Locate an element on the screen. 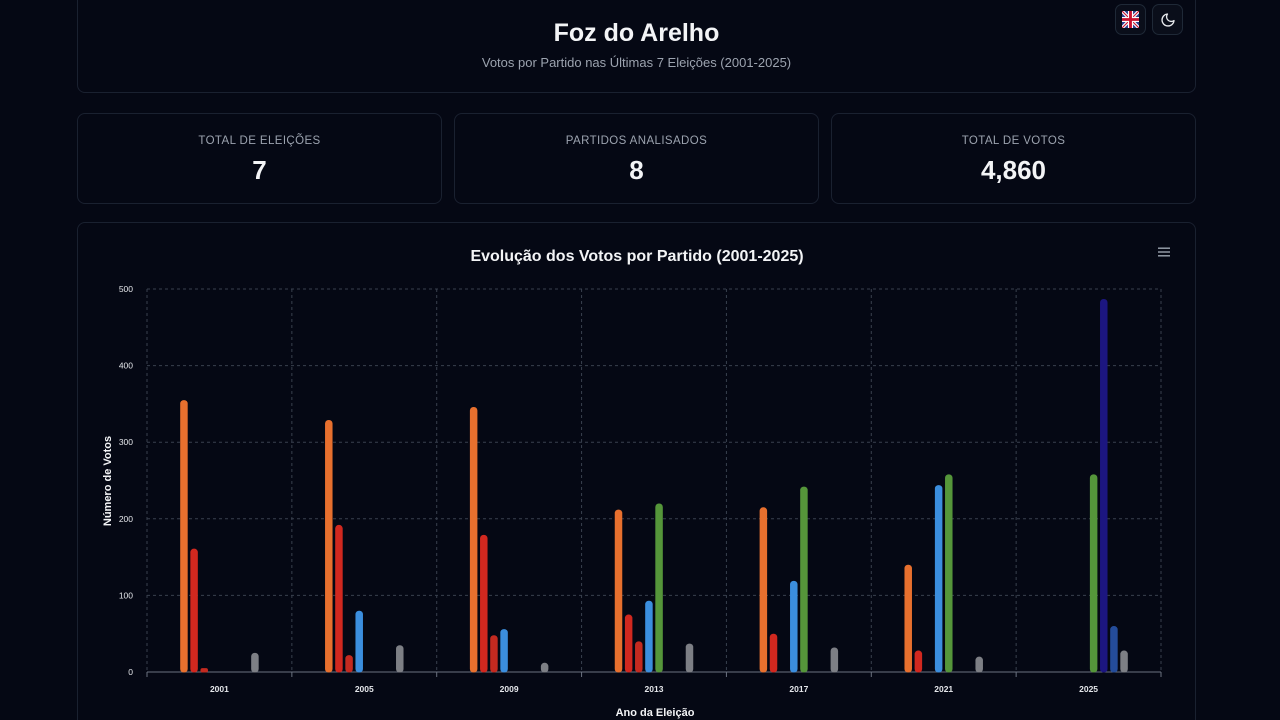  x-tick-label: 2017 is located at coordinates (798, 689).